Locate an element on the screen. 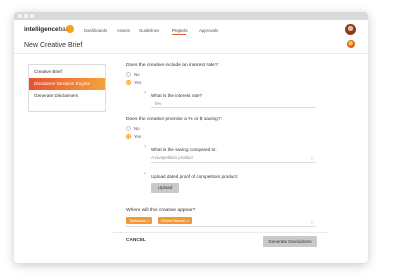 This screenshot has width=394, height=280. footer-divider is located at coordinates (220, 232).